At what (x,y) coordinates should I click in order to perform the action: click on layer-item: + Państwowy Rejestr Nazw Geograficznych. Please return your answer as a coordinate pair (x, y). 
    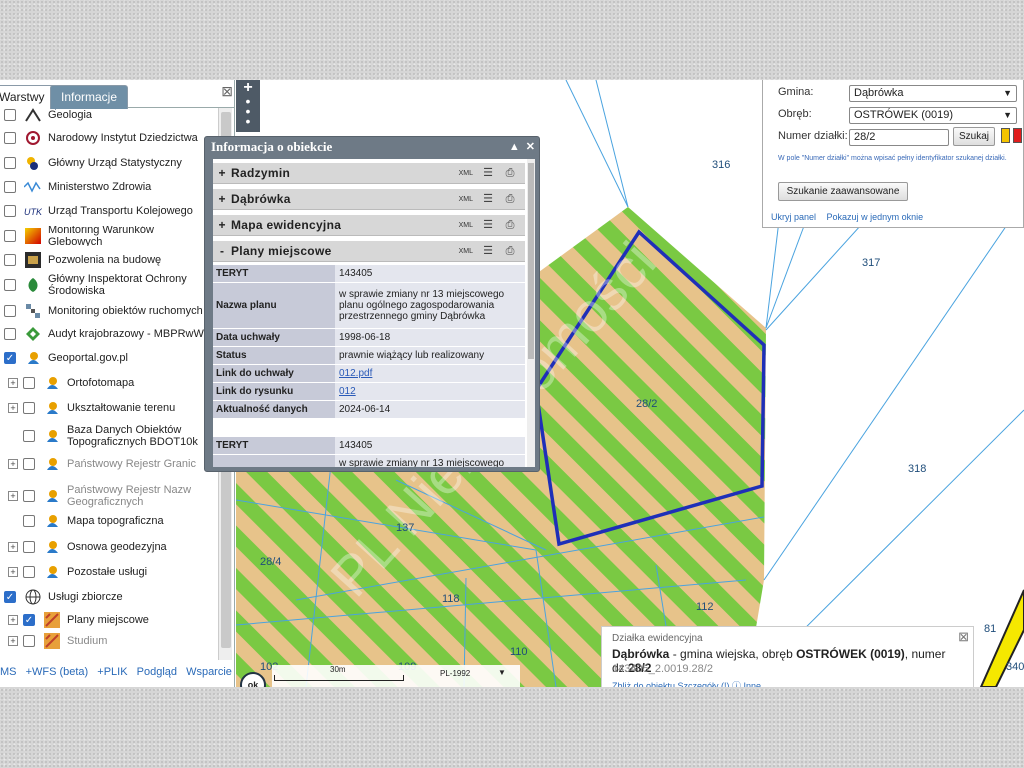
    Looking at the image, I should click on (109, 496).